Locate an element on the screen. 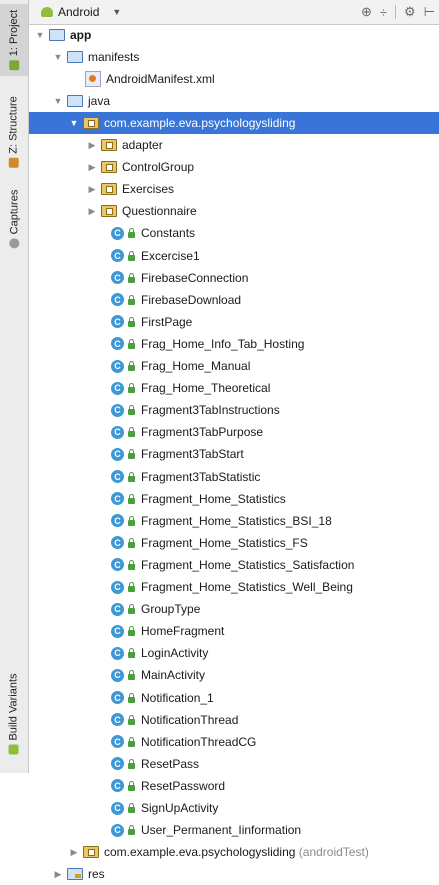 The image size is (439, 885). pin-icon: ⊢ is located at coordinates (429, 12).